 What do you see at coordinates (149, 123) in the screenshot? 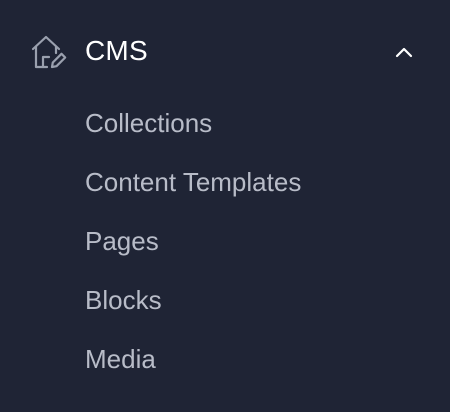
I see `nav-item-label: Collections` at bounding box center [149, 123].